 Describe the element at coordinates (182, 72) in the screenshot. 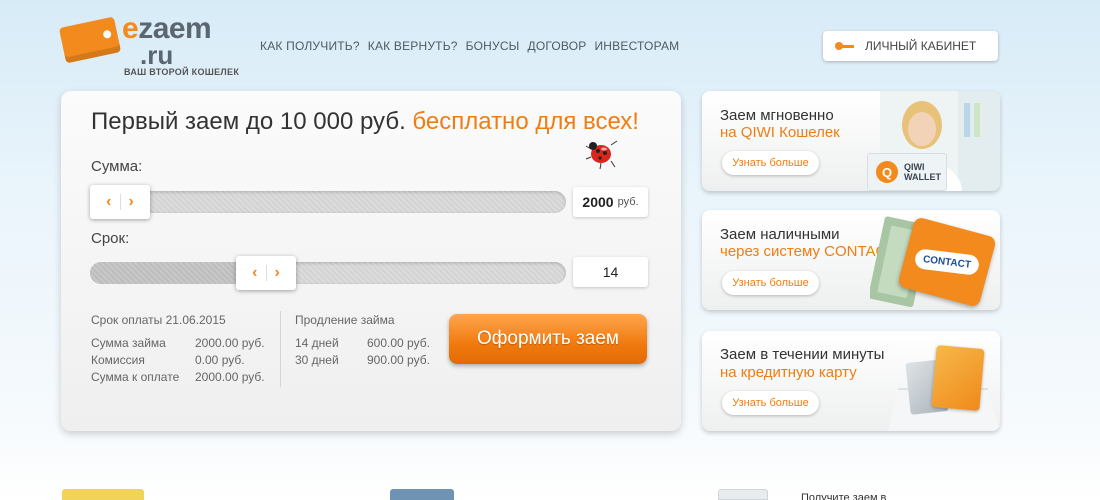

I see `logo-tagline: ВАШ ВТОРОЙ КОШЕЛЕК` at that location.